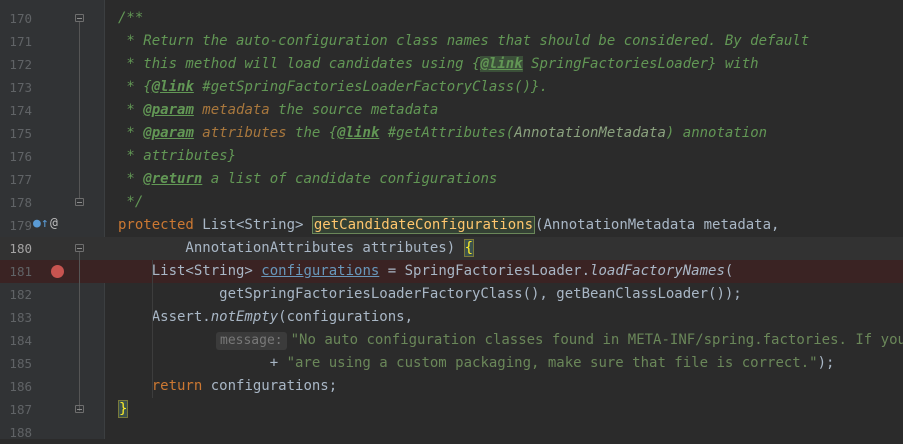 Image resolution: width=903 pixels, height=444 pixels. Describe the element at coordinates (501, 64) in the screenshot. I see `javadoc-tag: @link` at that location.